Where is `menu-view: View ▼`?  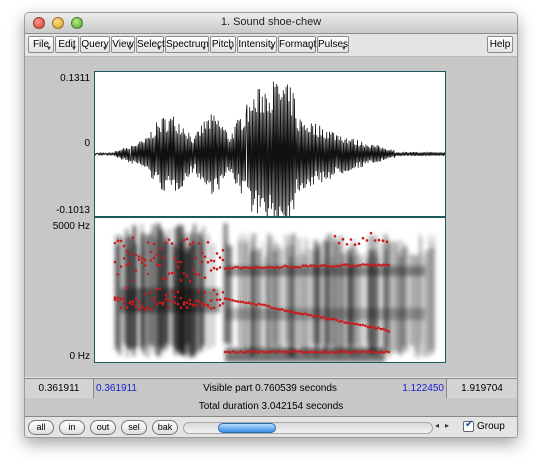
menu-view: View ▼ is located at coordinates (123, 44).